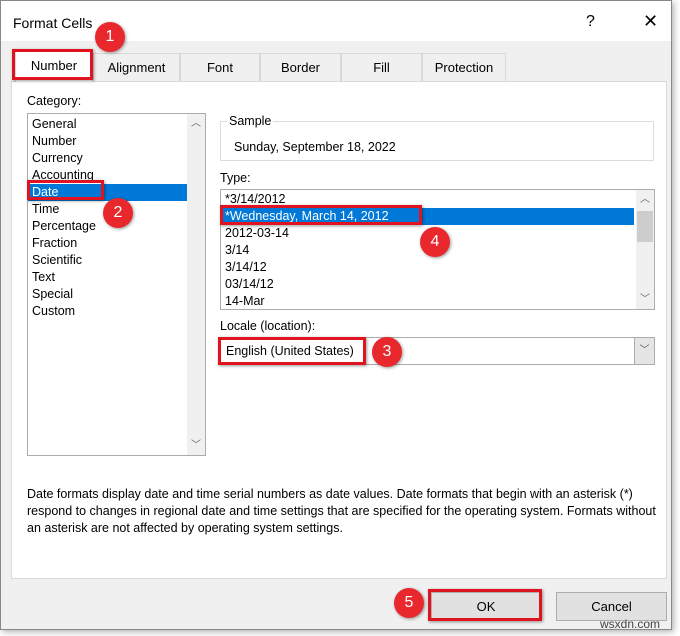  Describe the element at coordinates (53, 23) in the screenshot. I see `dialog-title: Format Cells` at that location.